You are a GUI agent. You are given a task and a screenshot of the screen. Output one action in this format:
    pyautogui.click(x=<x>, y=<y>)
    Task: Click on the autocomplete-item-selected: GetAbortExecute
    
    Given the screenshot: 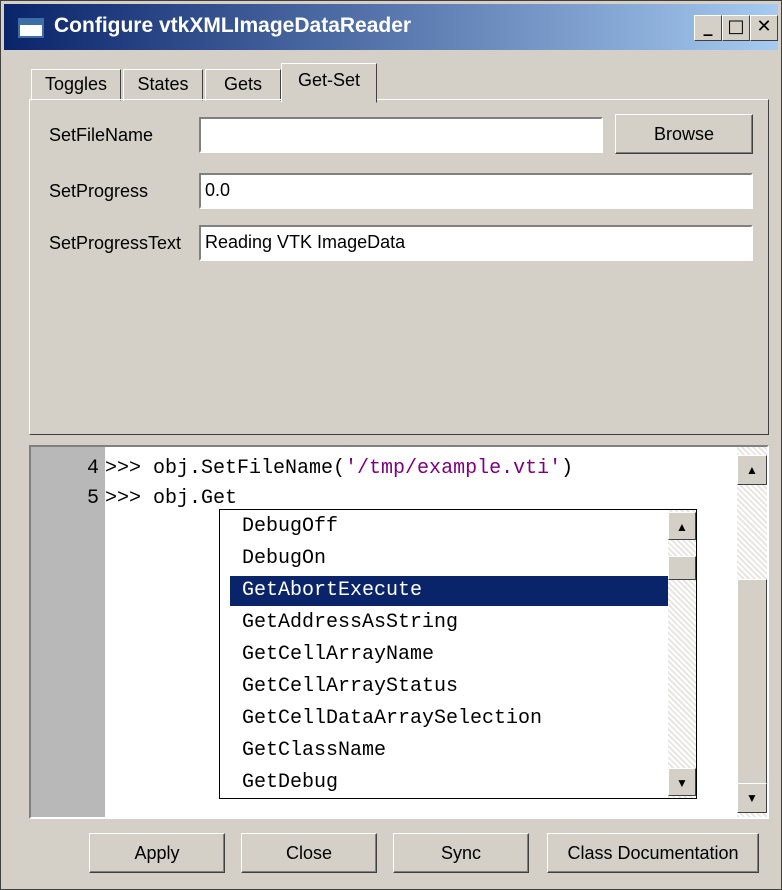 What is the action you would take?
    pyautogui.click(x=449, y=591)
    